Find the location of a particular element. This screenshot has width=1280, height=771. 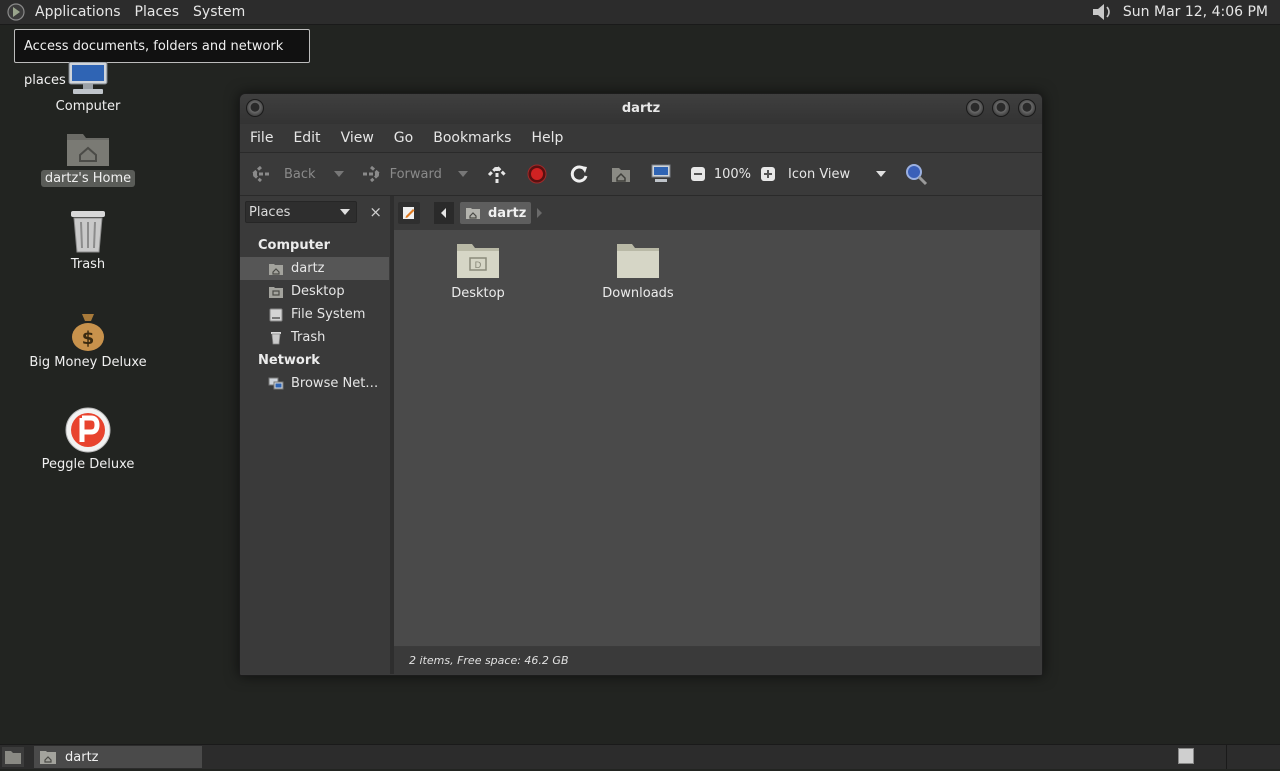

location-bar: dartz is located at coordinates (717, 213).